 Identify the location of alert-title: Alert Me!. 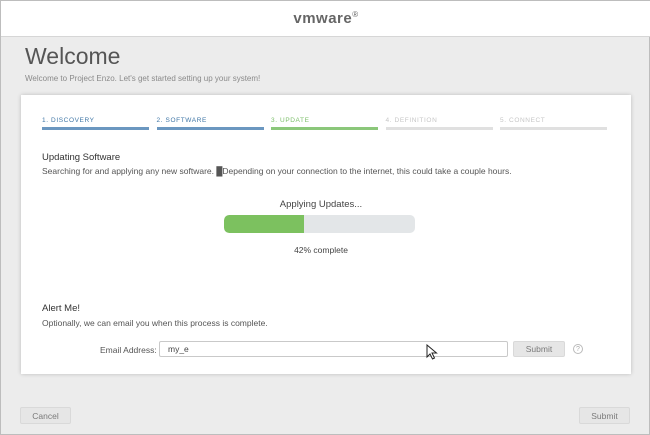
(61, 308).